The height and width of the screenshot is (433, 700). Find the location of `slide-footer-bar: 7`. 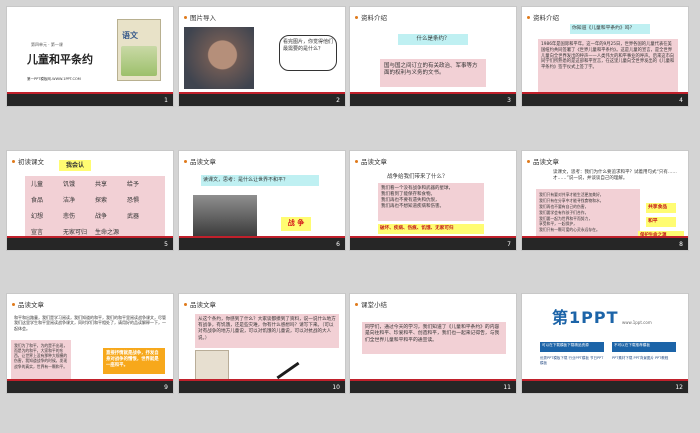

slide-footer-bar: 7 is located at coordinates (433, 243).